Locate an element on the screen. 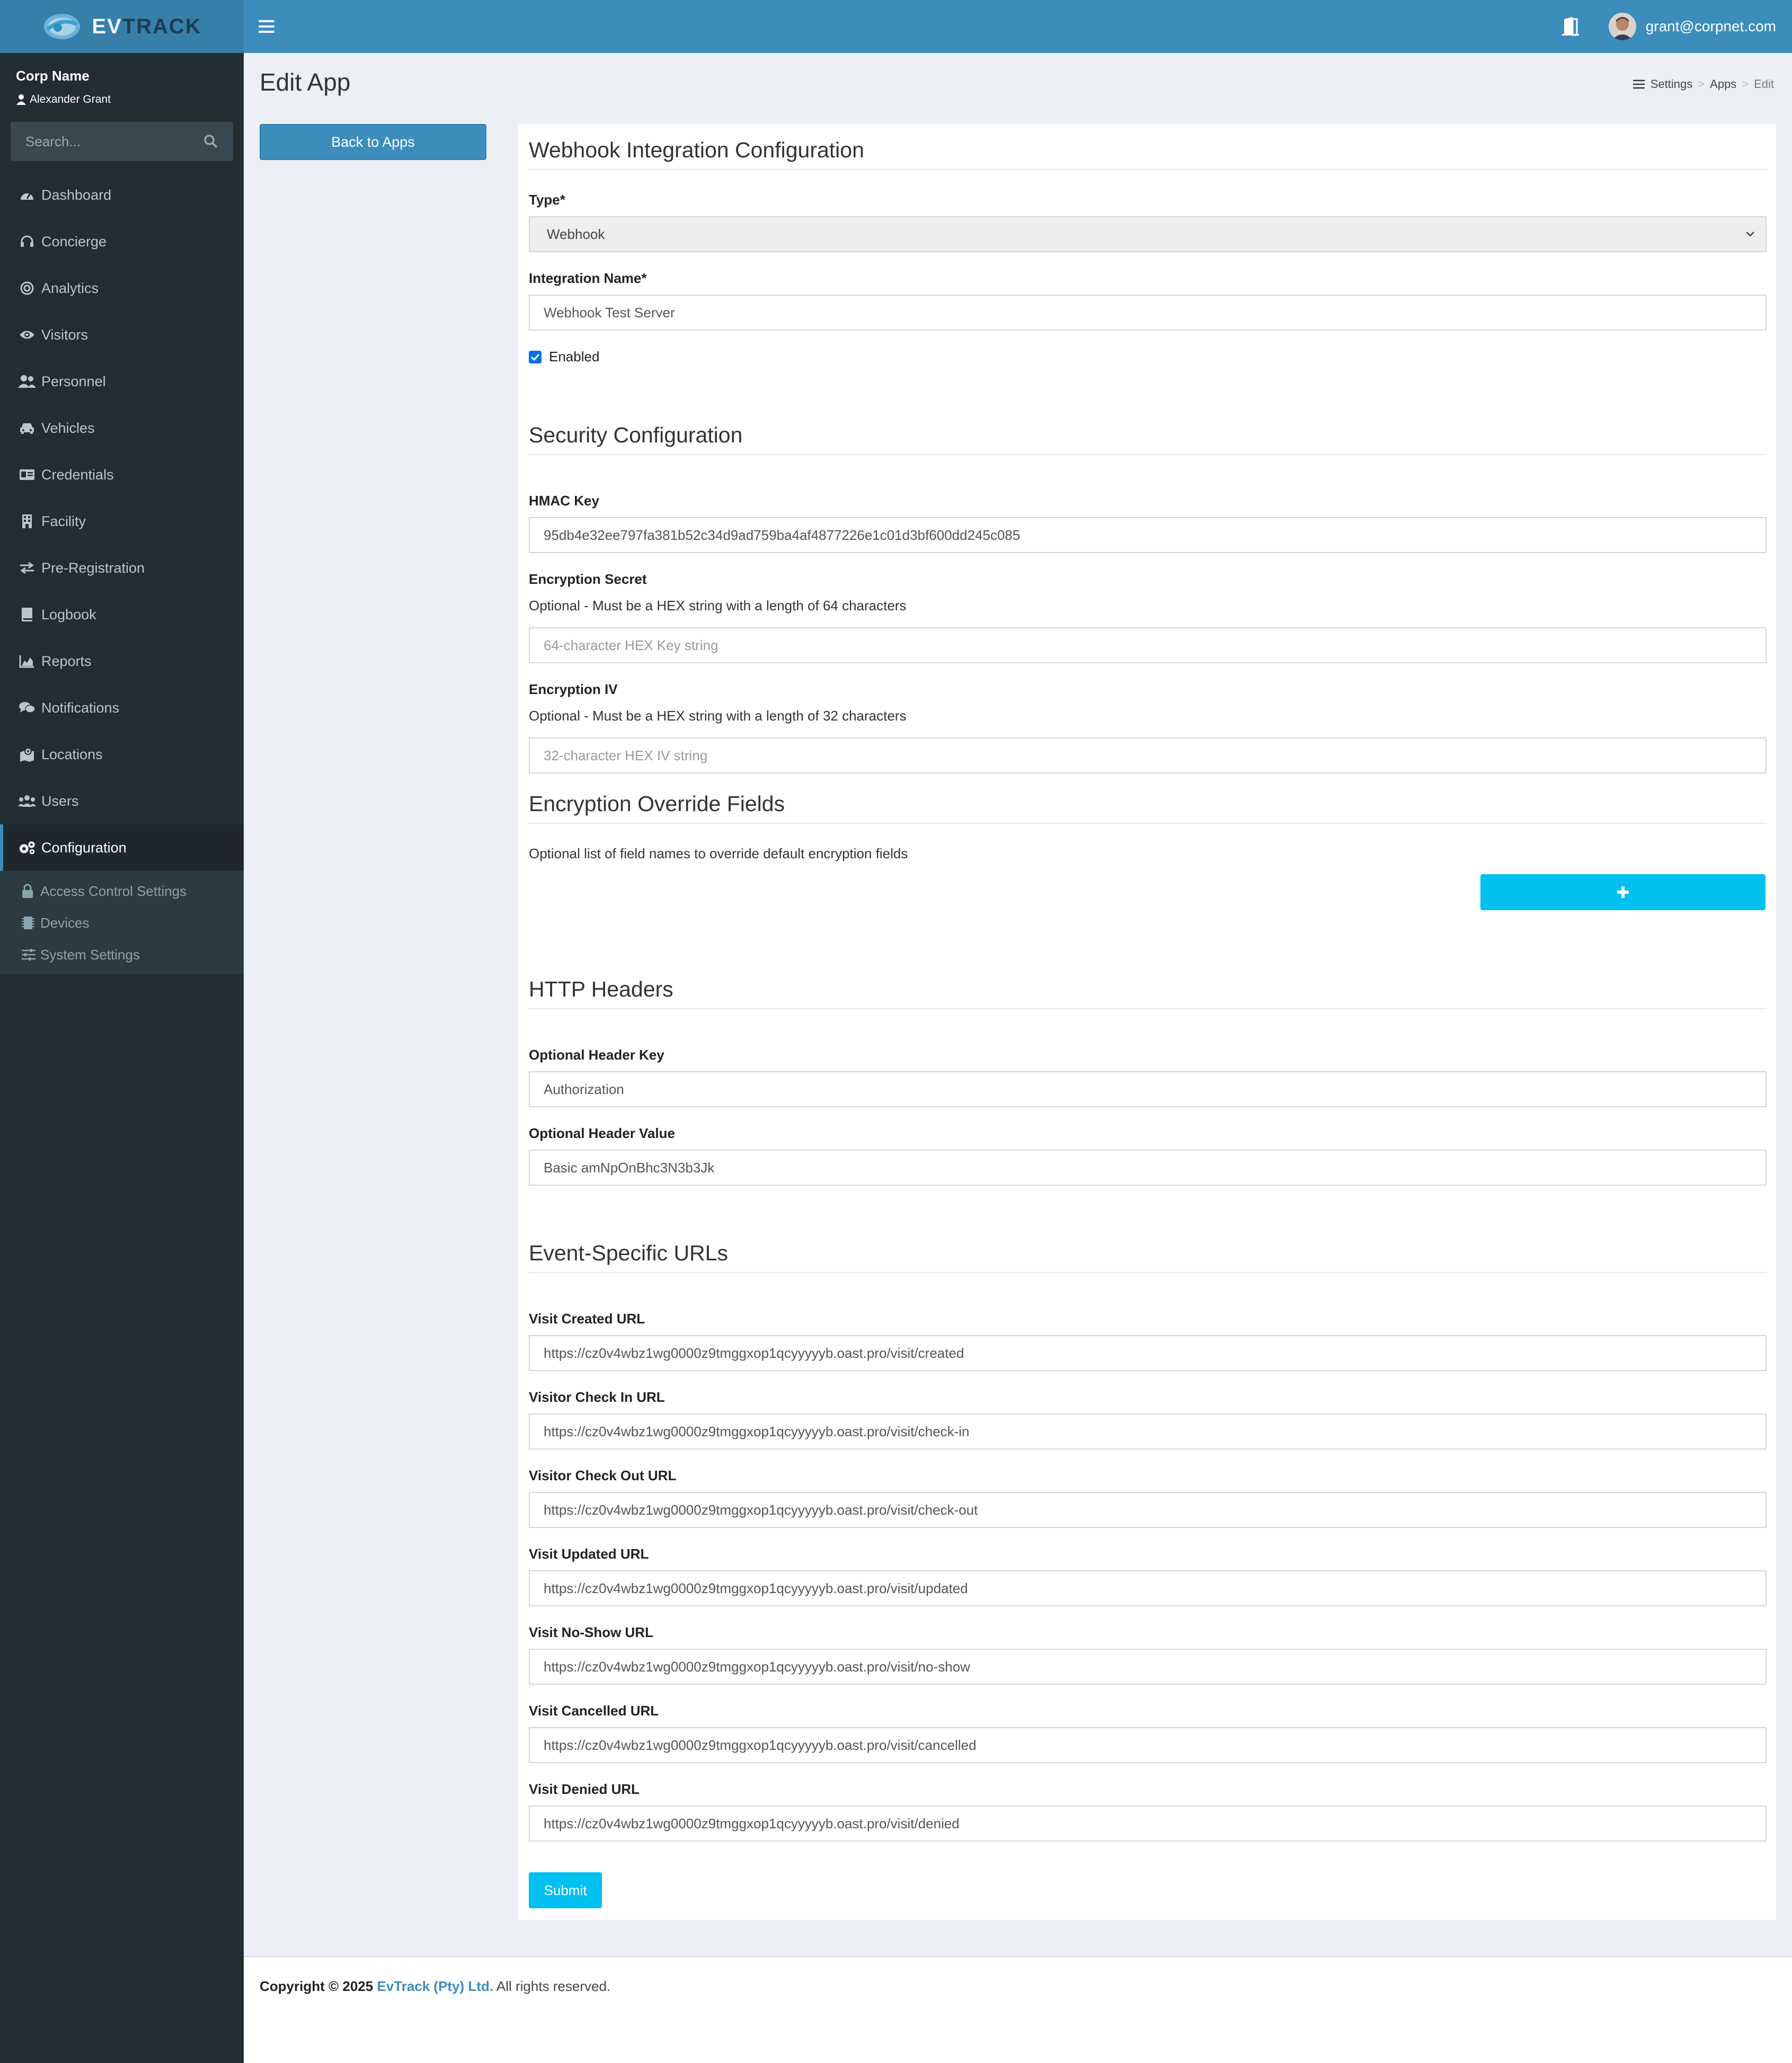 This screenshot has width=1792, height=2063. visit-no-show-url-field is located at coordinates (1148, 1667).